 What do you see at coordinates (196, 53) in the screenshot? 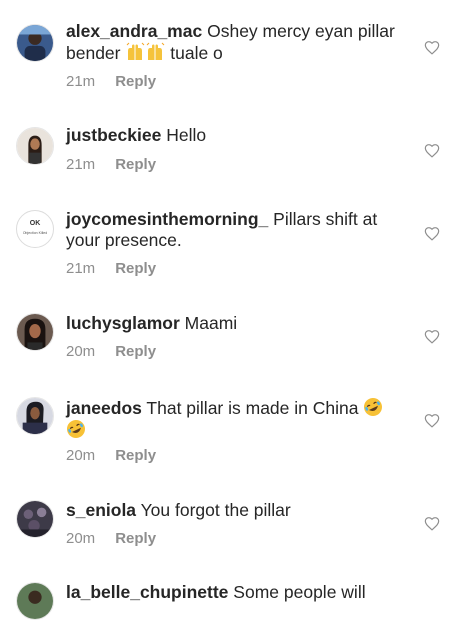
I see `comment-text-after: tuale o` at bounding box center [196, 53].